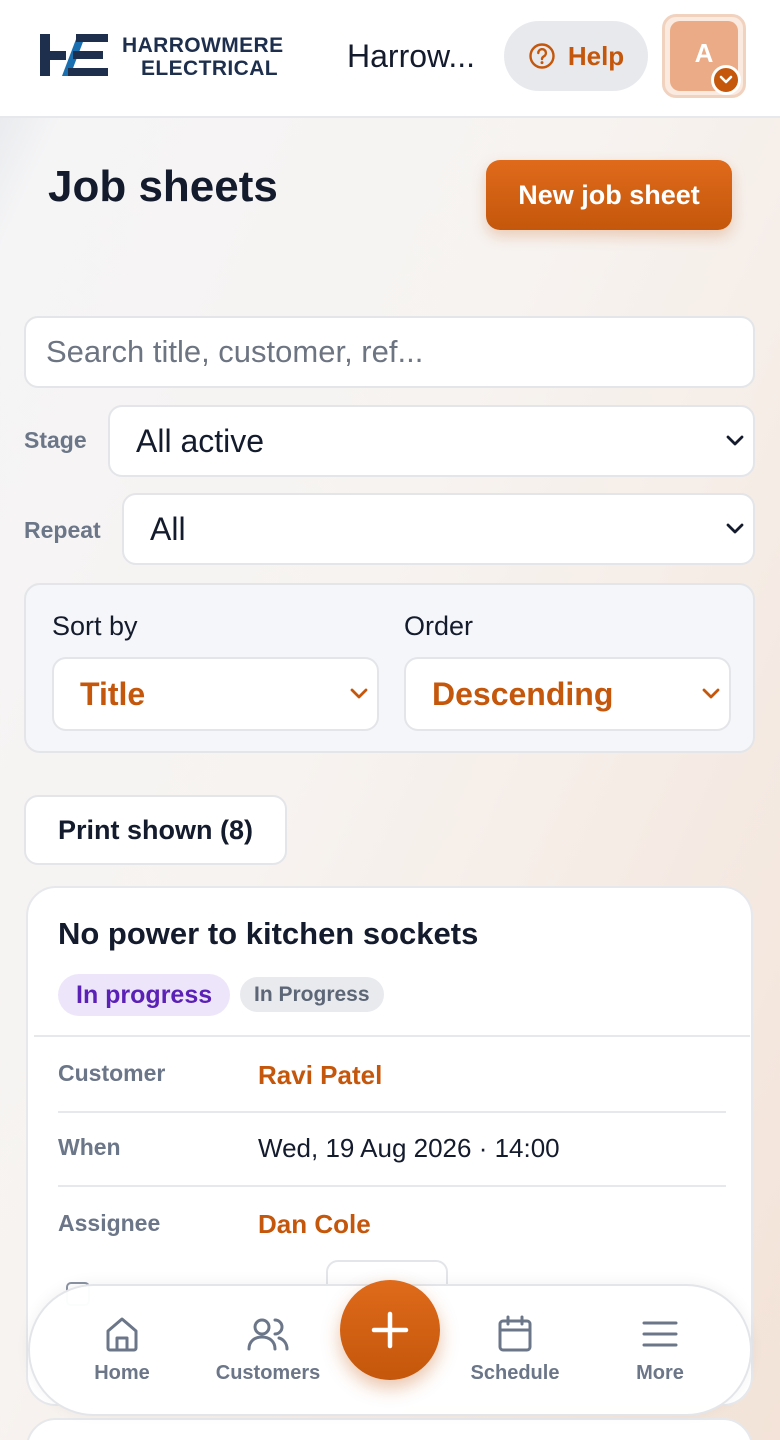 The image size is (780, 1440). Describe the element at coordinates (515, 1373) in the screenshot. I see `nav-schedule-label: Schedule` at that location.